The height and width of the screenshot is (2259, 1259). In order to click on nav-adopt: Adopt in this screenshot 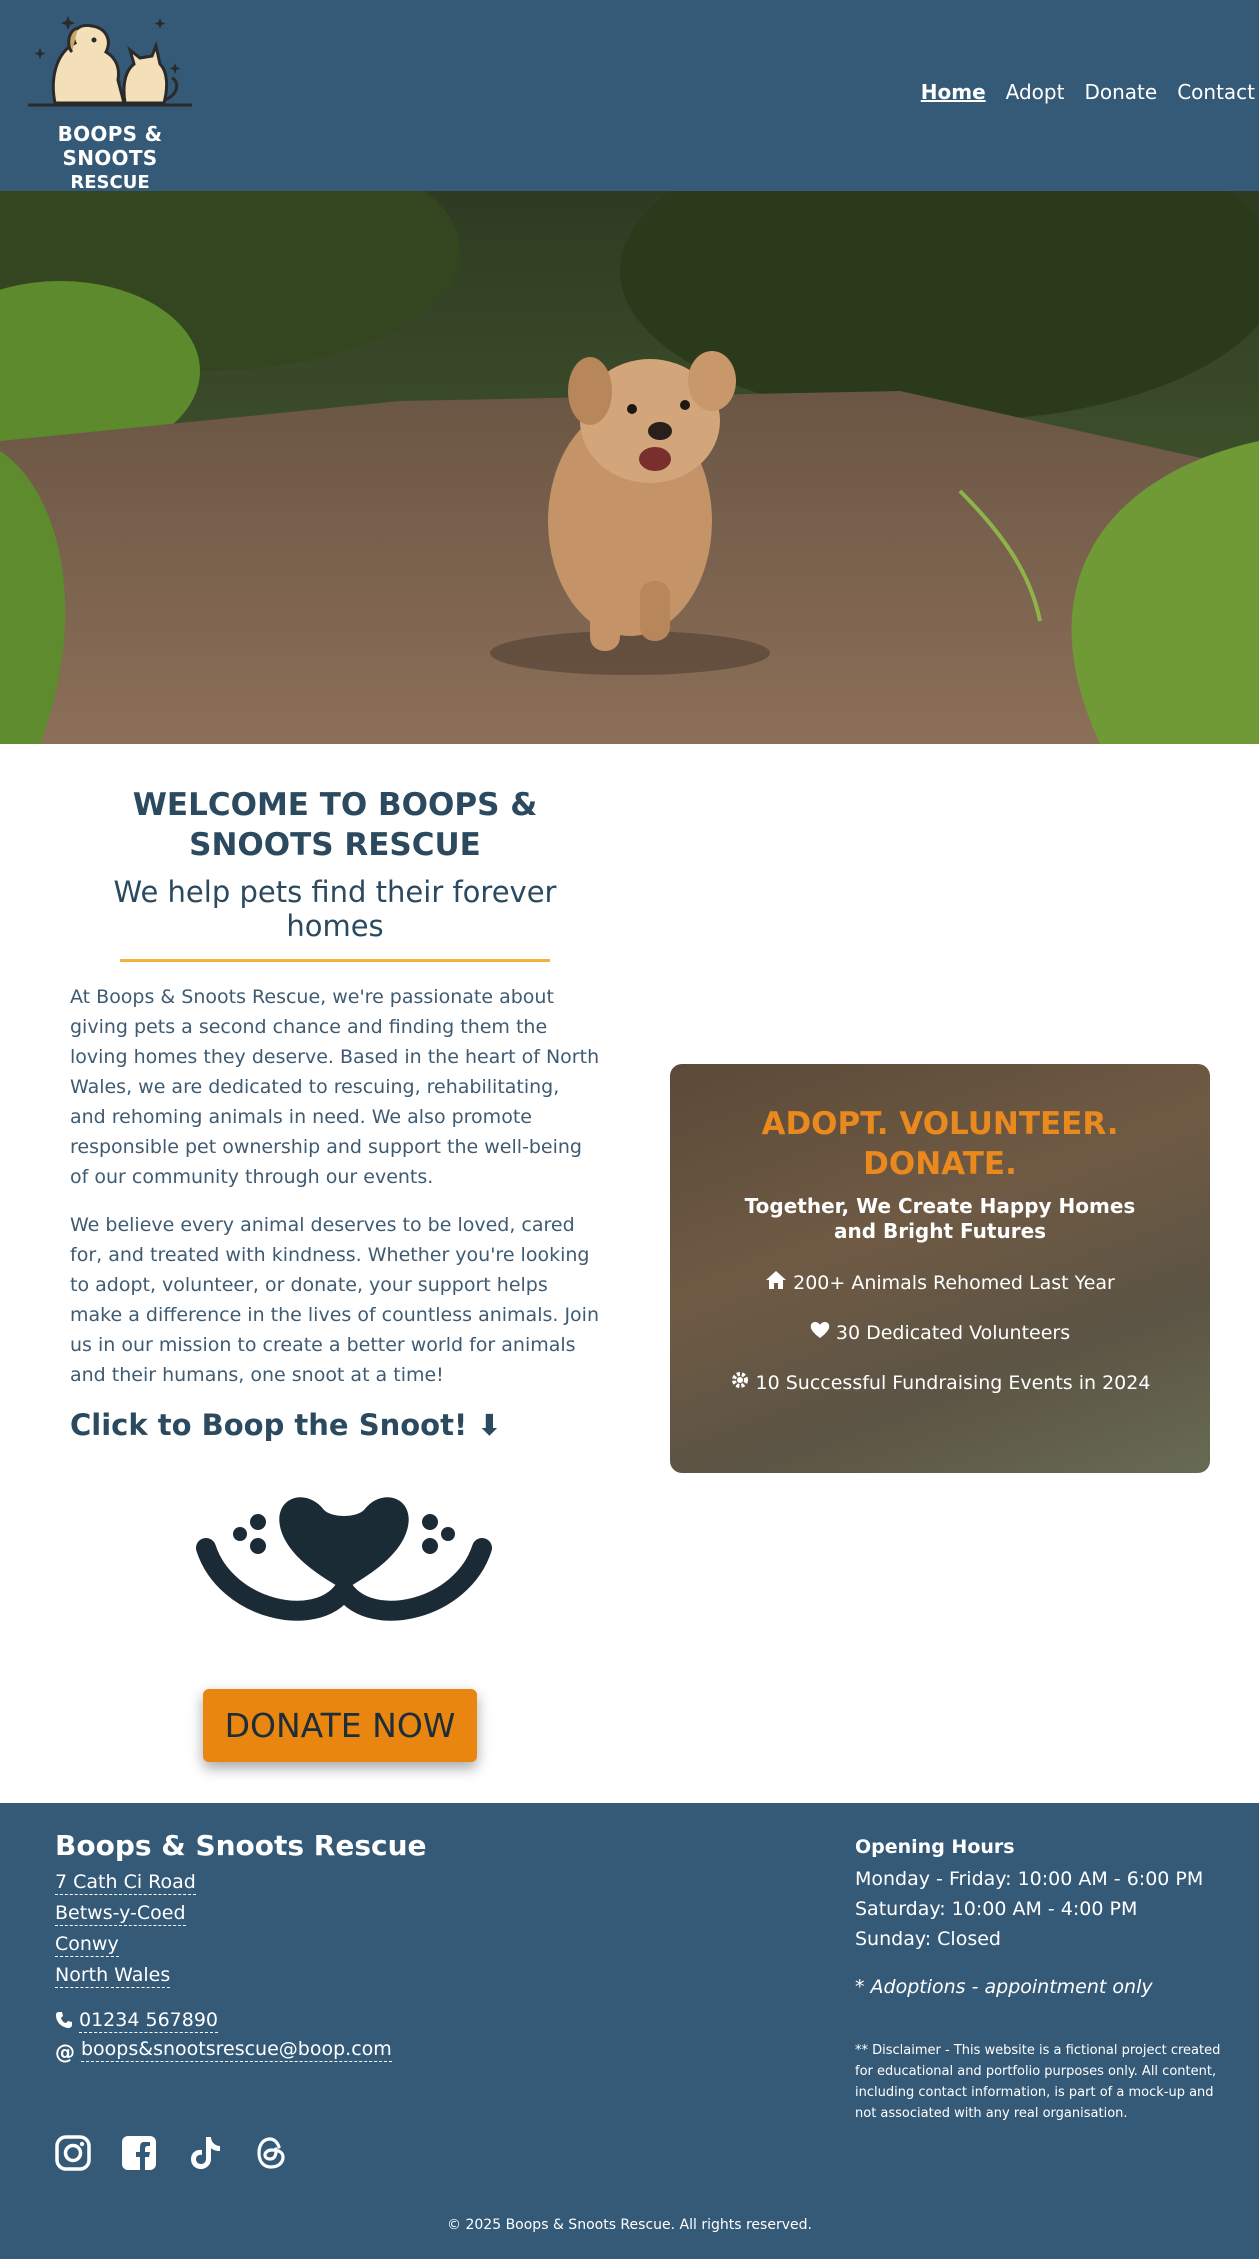, I will do `click(1035, 92)`.